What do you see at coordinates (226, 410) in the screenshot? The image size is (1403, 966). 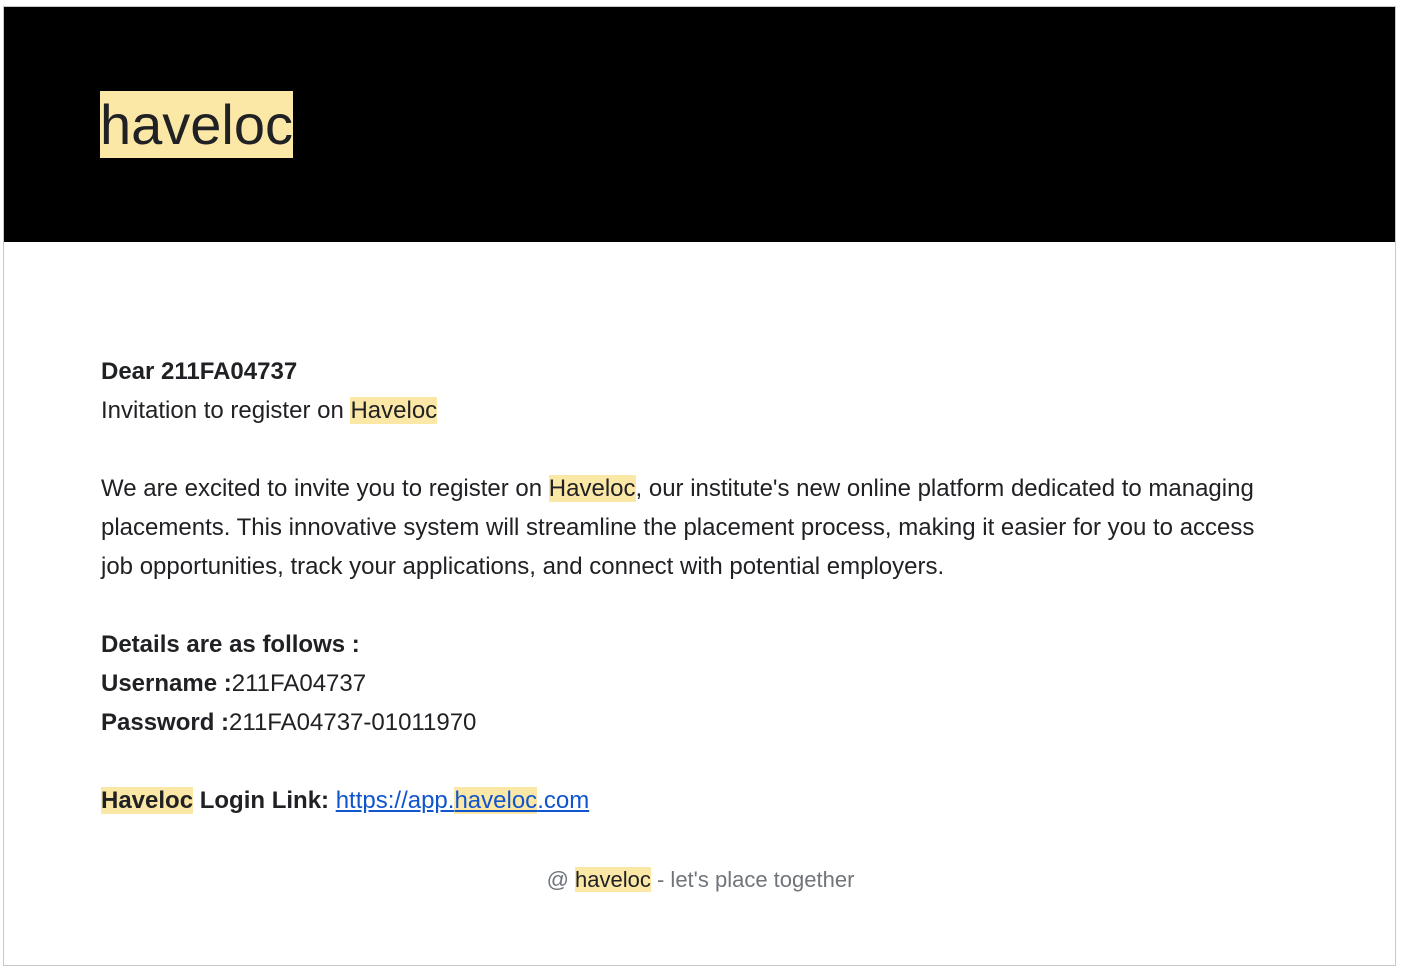 I see `invitation-text: Invitation to register on` at bounding box center [226, 410].